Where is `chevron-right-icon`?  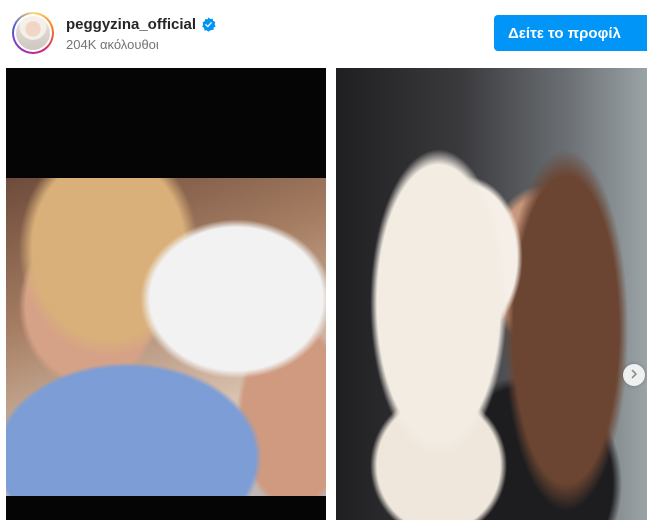
chevron-right-icon is located at coordinates (634, 375).